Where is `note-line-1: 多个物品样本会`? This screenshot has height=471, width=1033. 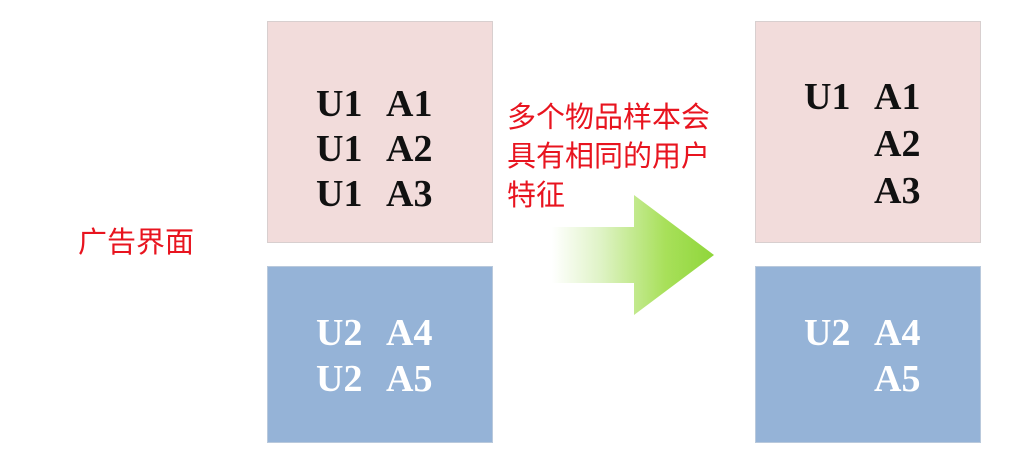
note-line-1: 多个物品样本会 is located at coordinates (609, 117).